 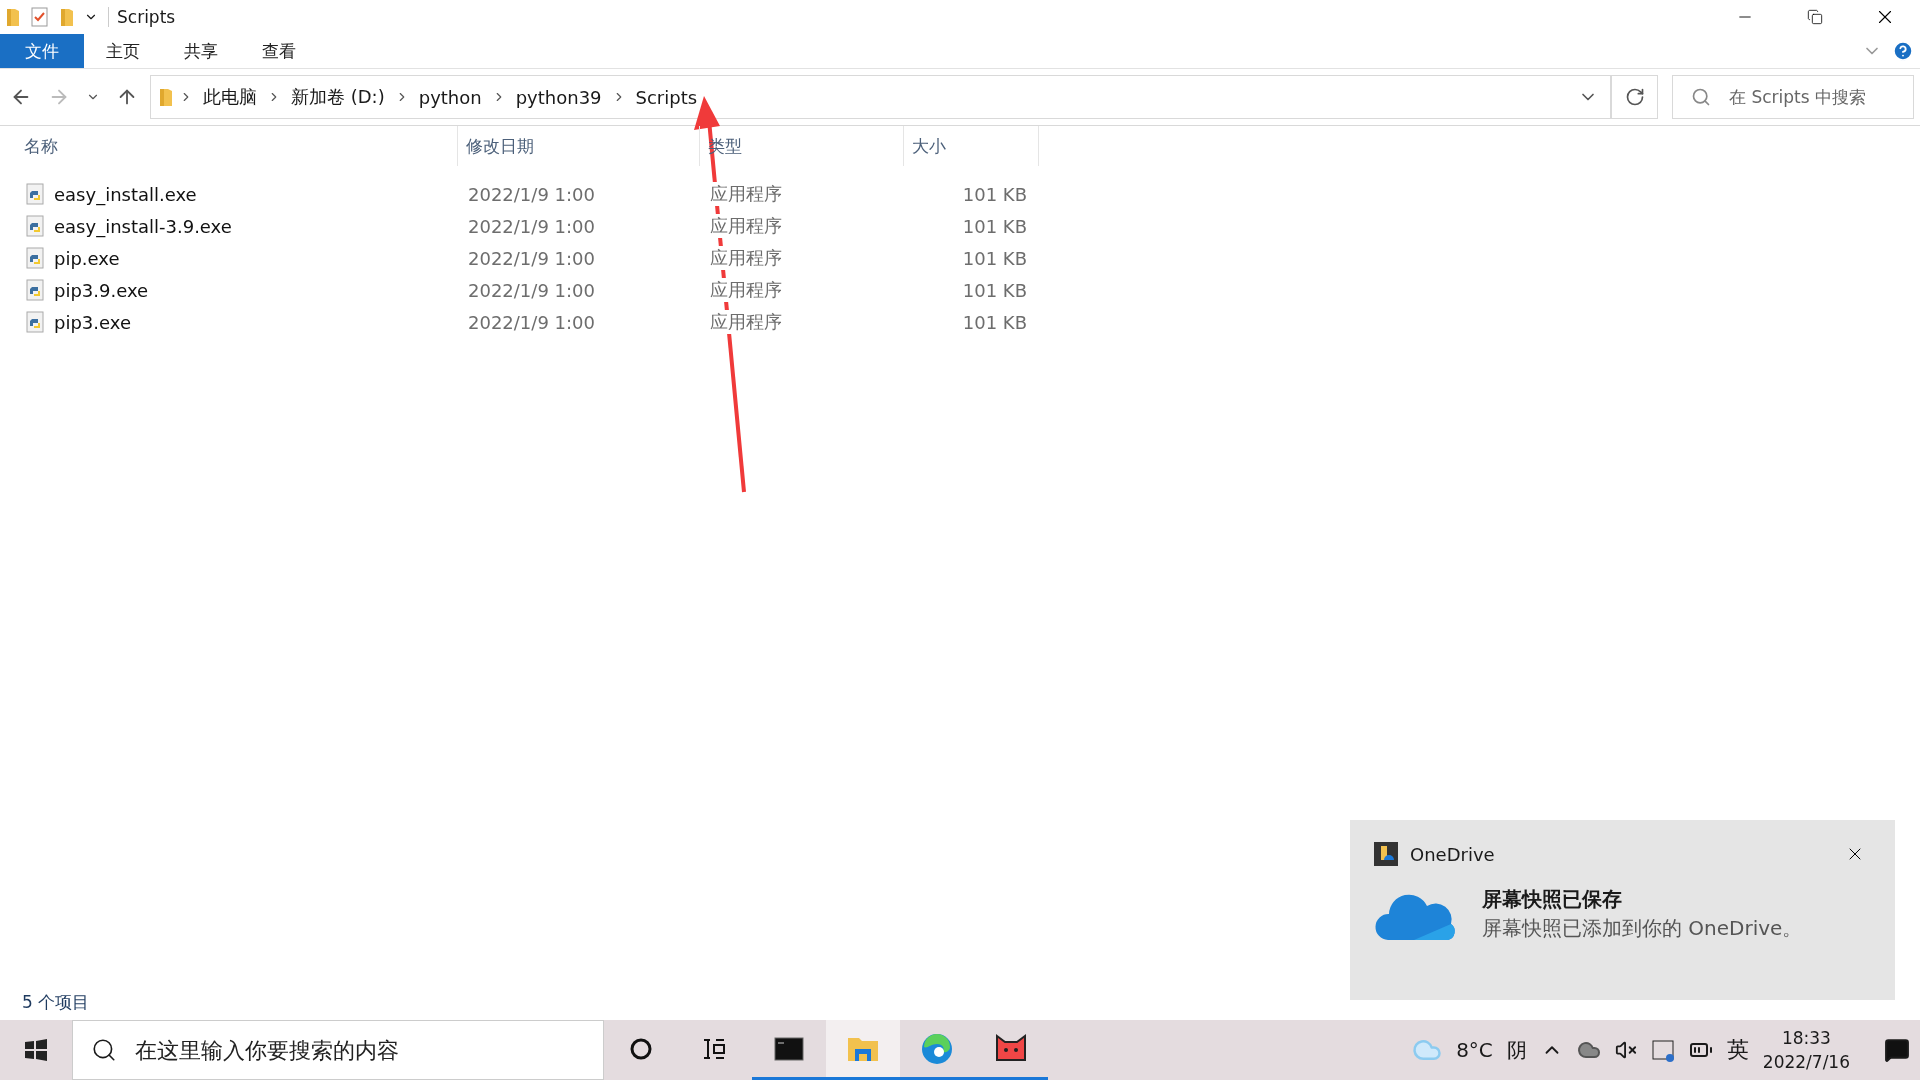 I want to click on sync-icon, so click(x=1662, y=1050).